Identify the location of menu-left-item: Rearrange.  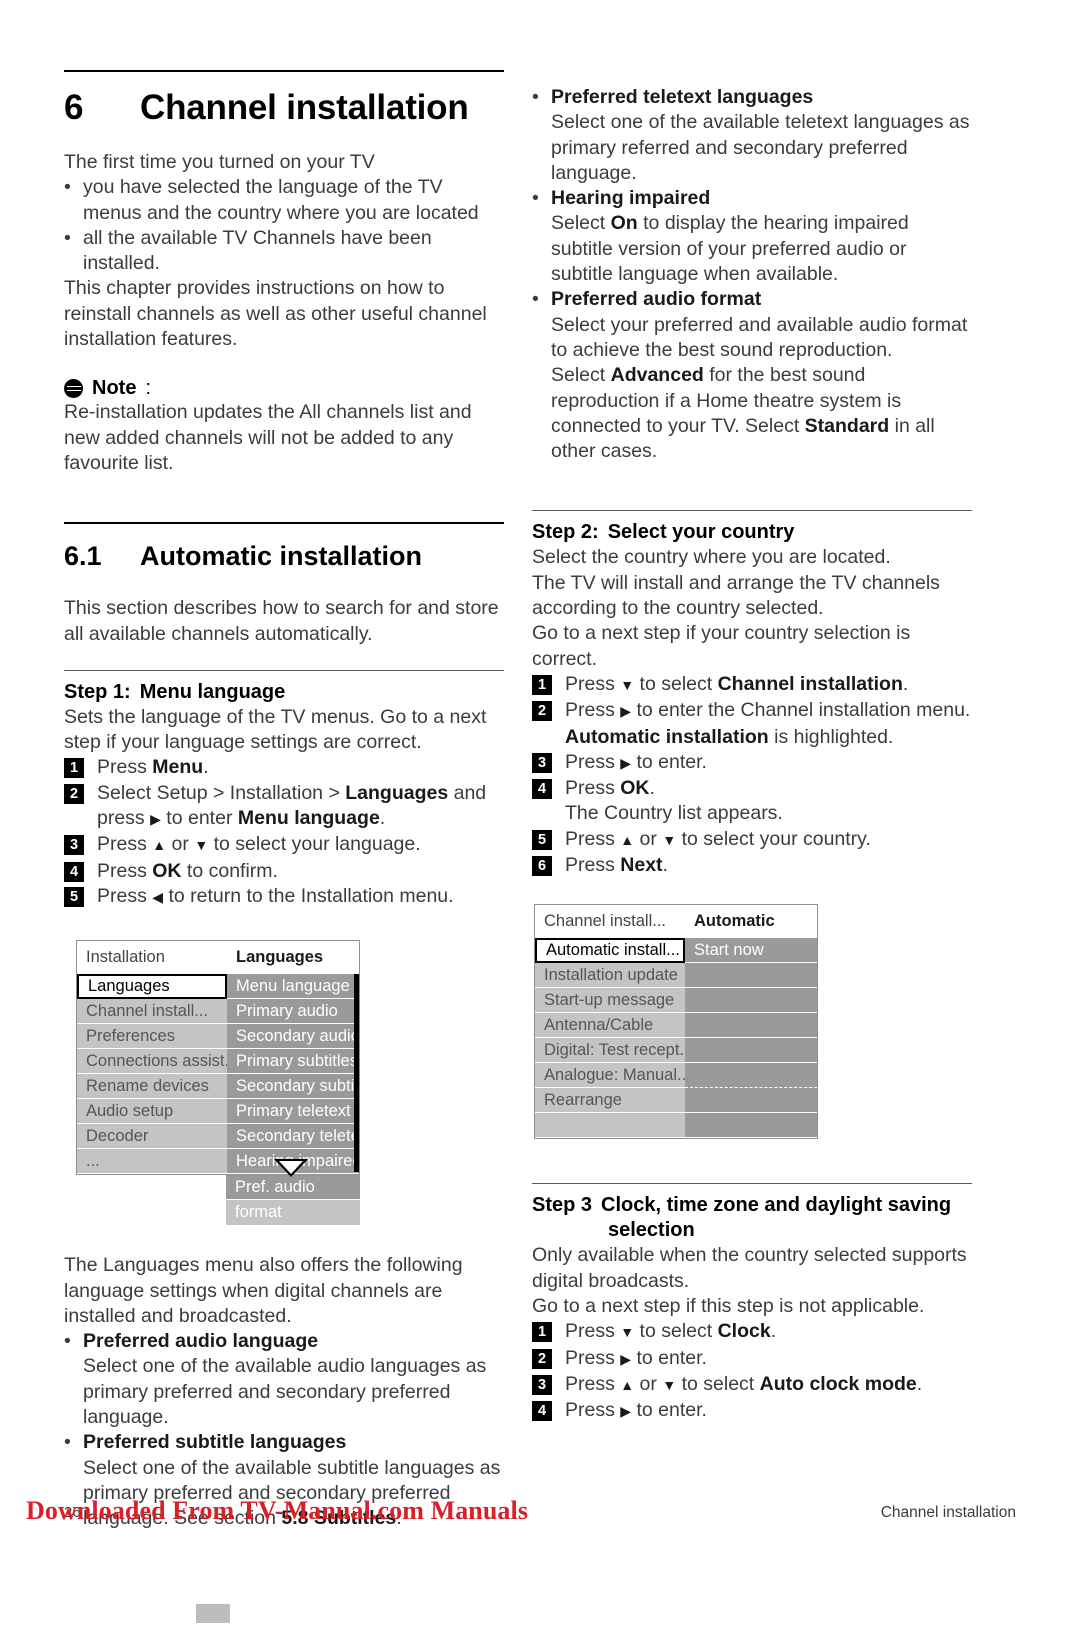
(610, 1101).